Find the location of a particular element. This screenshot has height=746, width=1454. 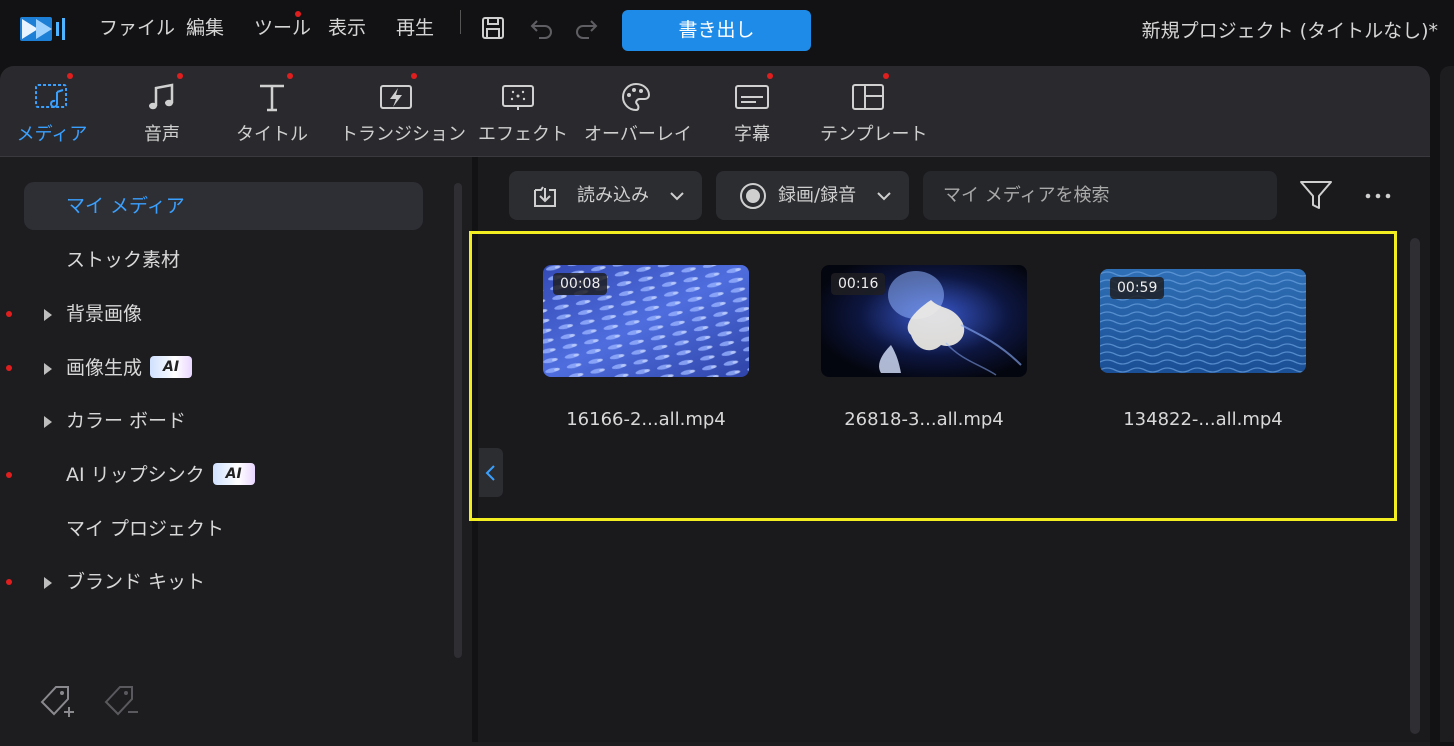

media-filename: 16166-2...all.mp4 is located at coordinates (646, 419).